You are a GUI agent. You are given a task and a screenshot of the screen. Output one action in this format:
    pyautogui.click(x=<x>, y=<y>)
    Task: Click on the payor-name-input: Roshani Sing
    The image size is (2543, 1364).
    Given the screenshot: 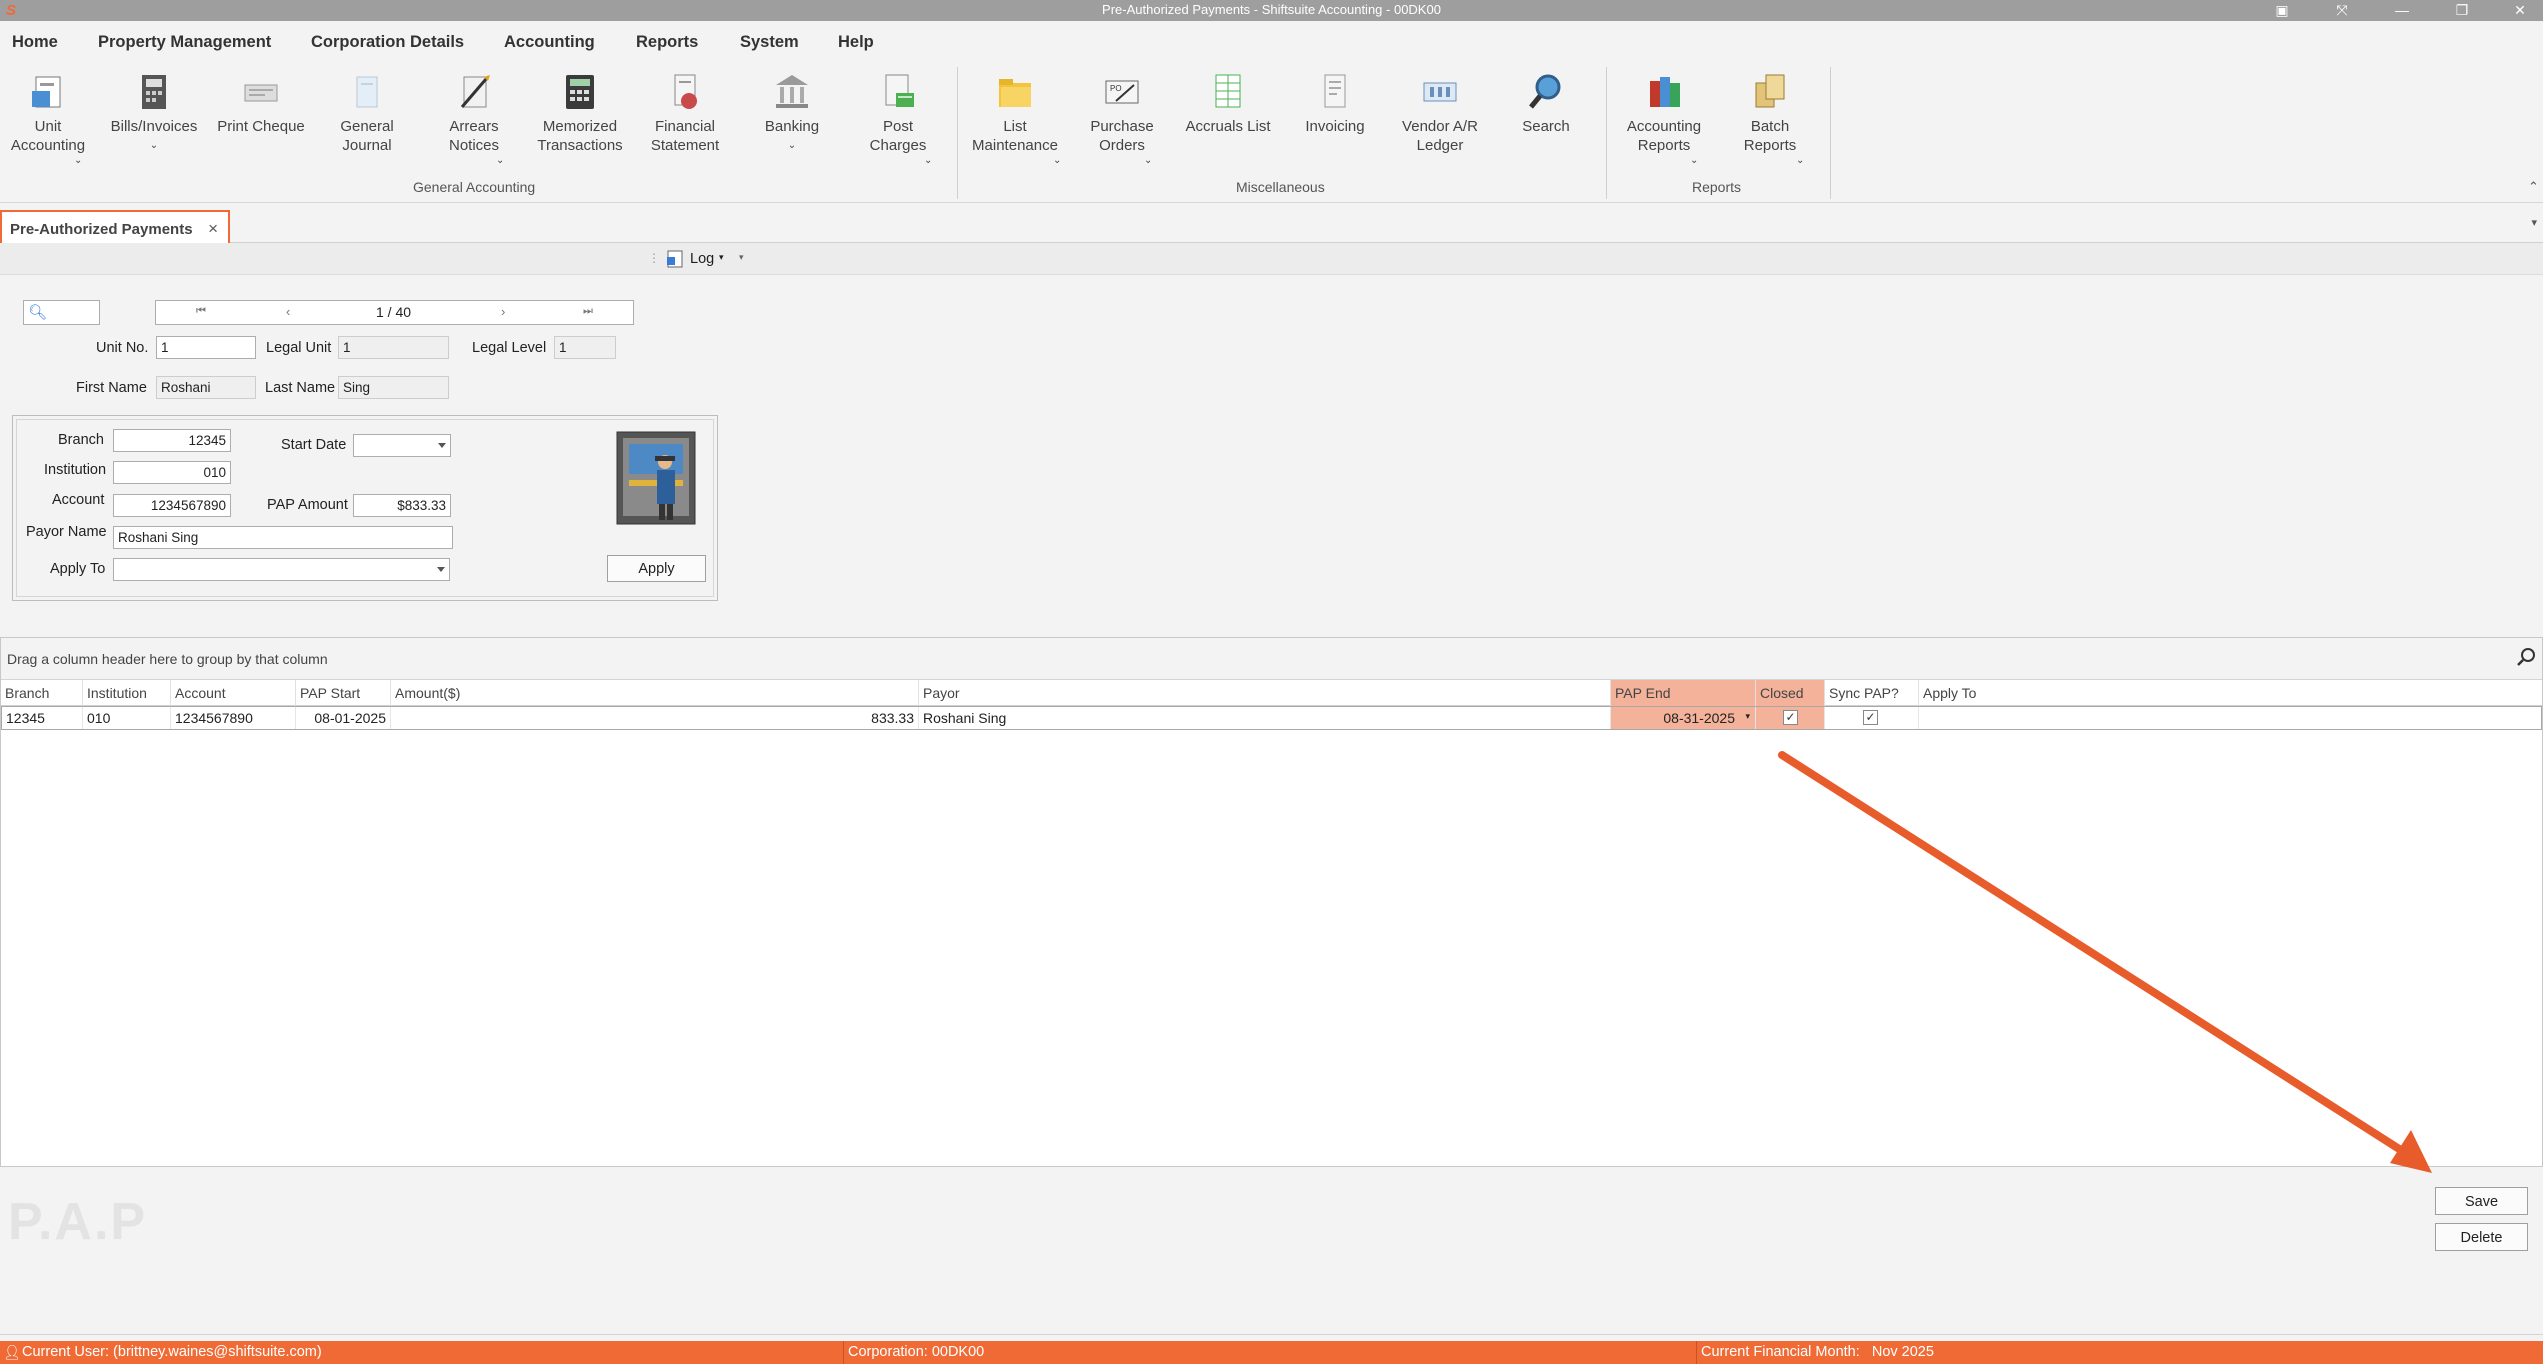 What is the action you would take?
    pyautogui.click(x=283, y=537)
    